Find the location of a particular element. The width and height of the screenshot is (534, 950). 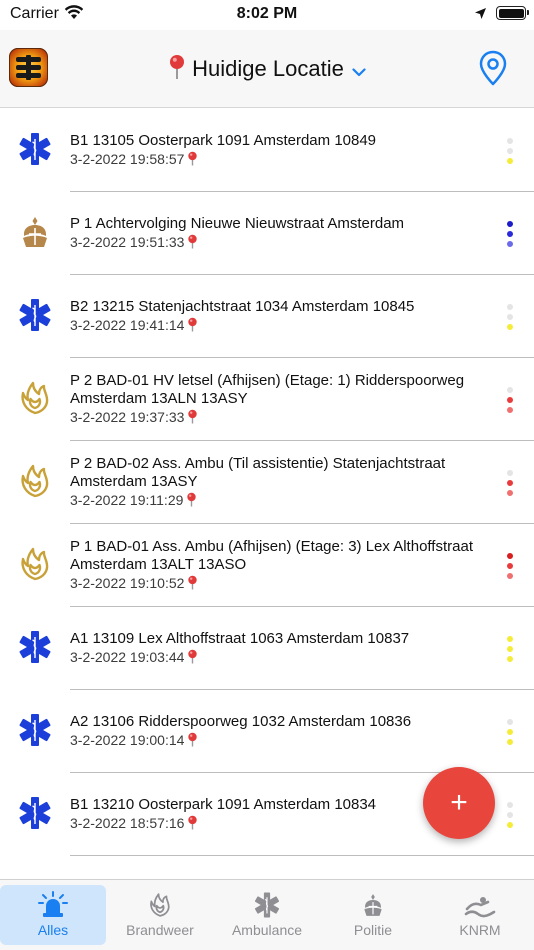

add-button: + is located at coordinates (459, 803).